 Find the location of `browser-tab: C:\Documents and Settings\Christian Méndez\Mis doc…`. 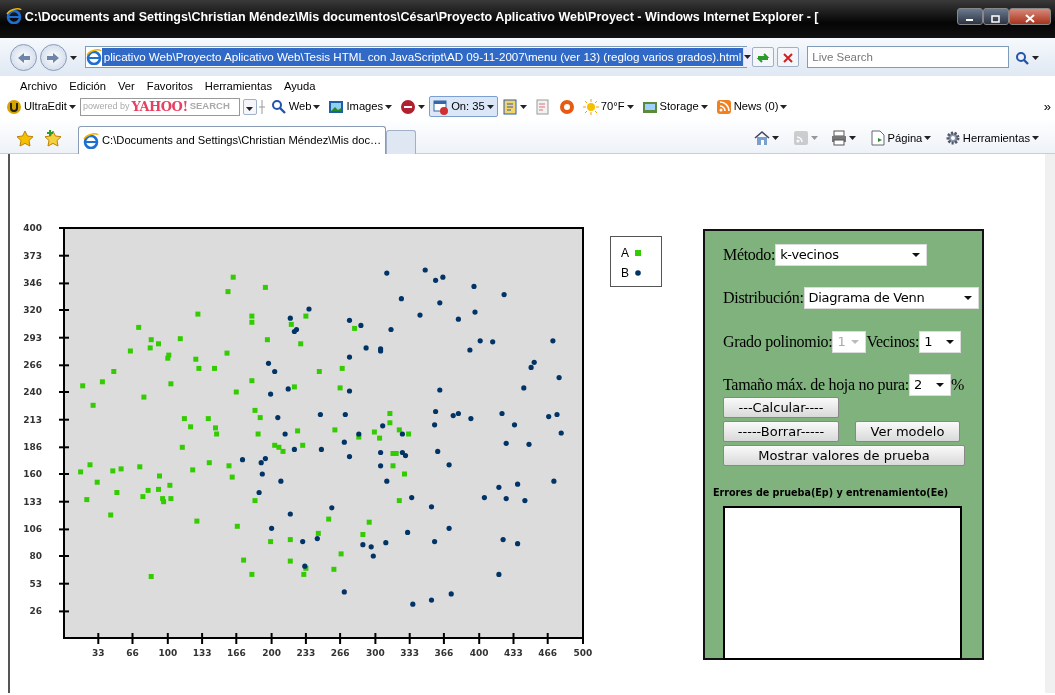

browser-tab: C:\Documents and Settings\Christian Méndez\Mis doc… is located at coordinates (232, 140).